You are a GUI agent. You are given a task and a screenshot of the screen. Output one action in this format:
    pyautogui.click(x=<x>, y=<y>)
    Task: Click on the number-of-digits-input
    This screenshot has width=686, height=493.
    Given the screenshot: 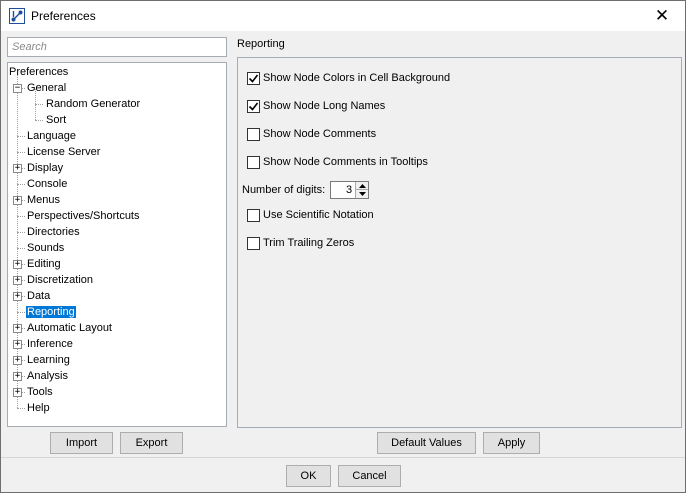 What is the action you would take?
    pyautogui.click(x=343, y=190)
    